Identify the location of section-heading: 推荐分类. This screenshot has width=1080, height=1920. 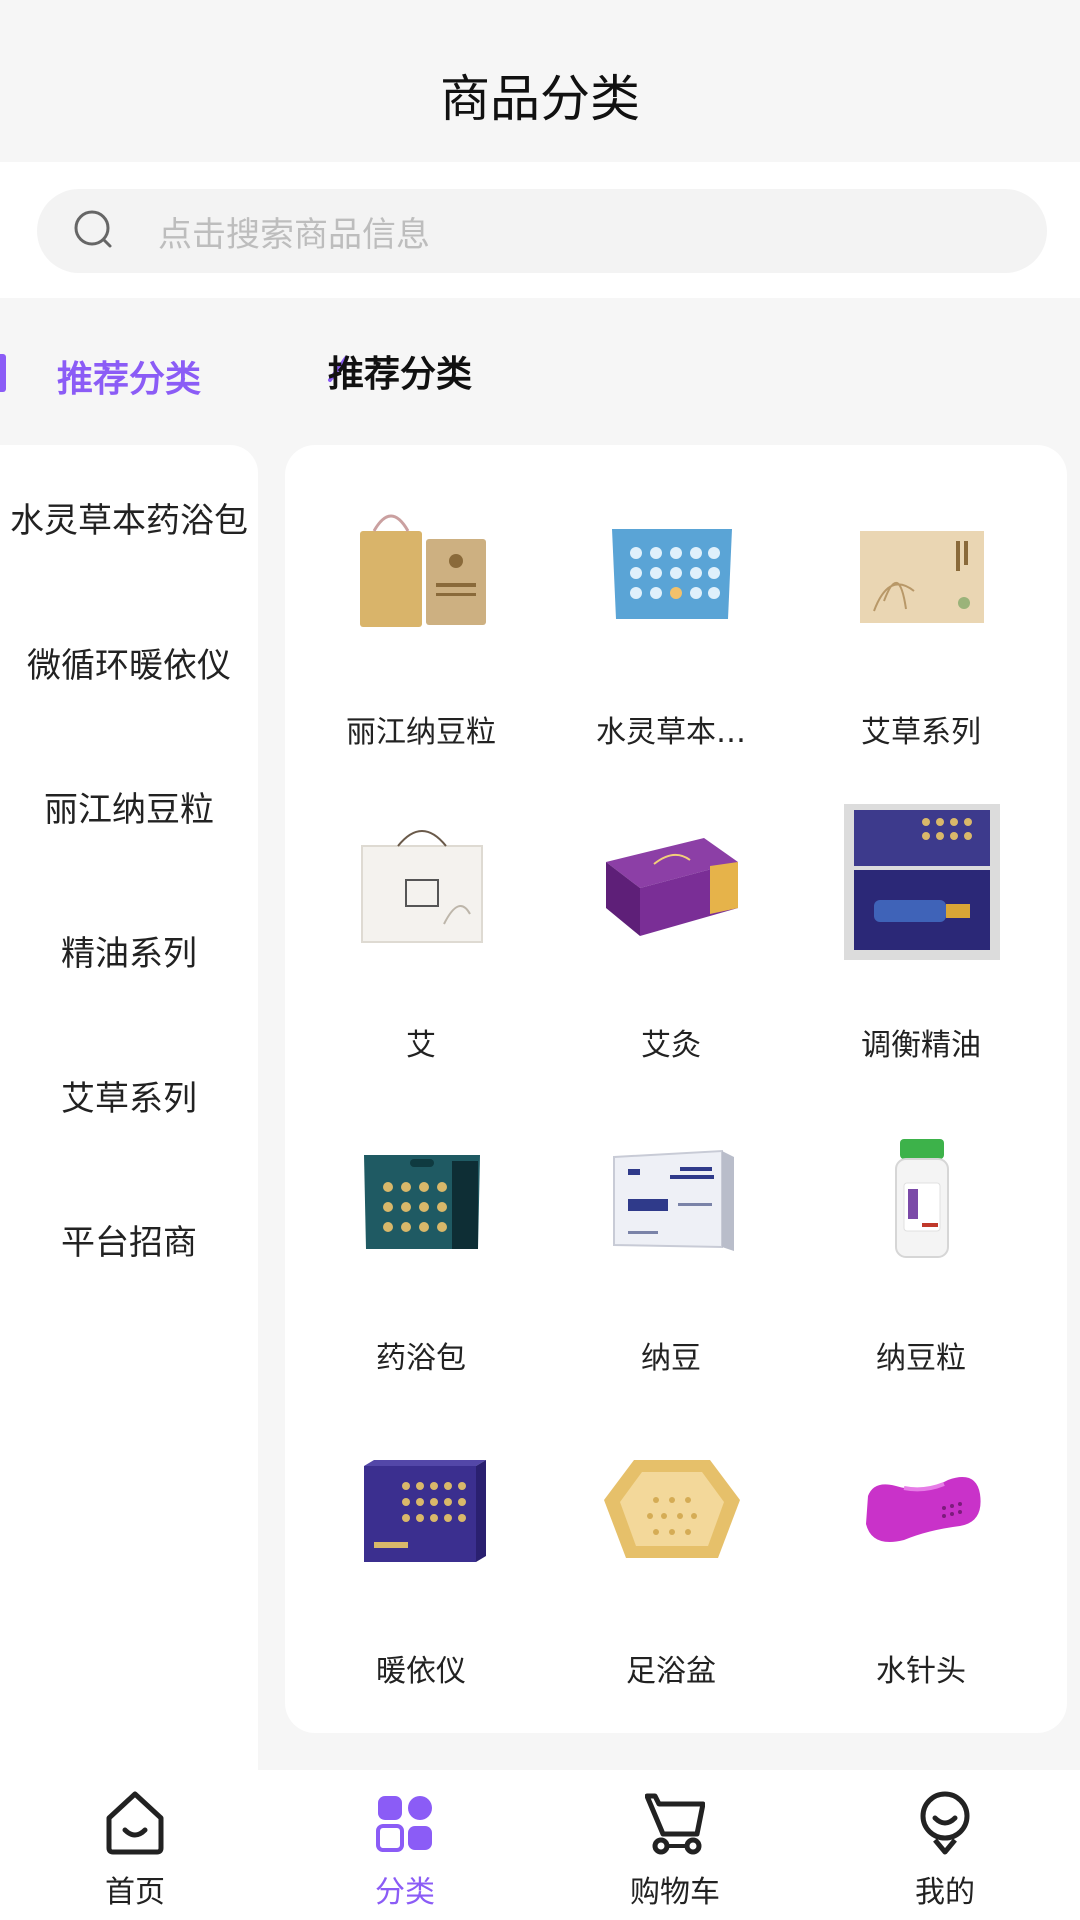
(400, 371).